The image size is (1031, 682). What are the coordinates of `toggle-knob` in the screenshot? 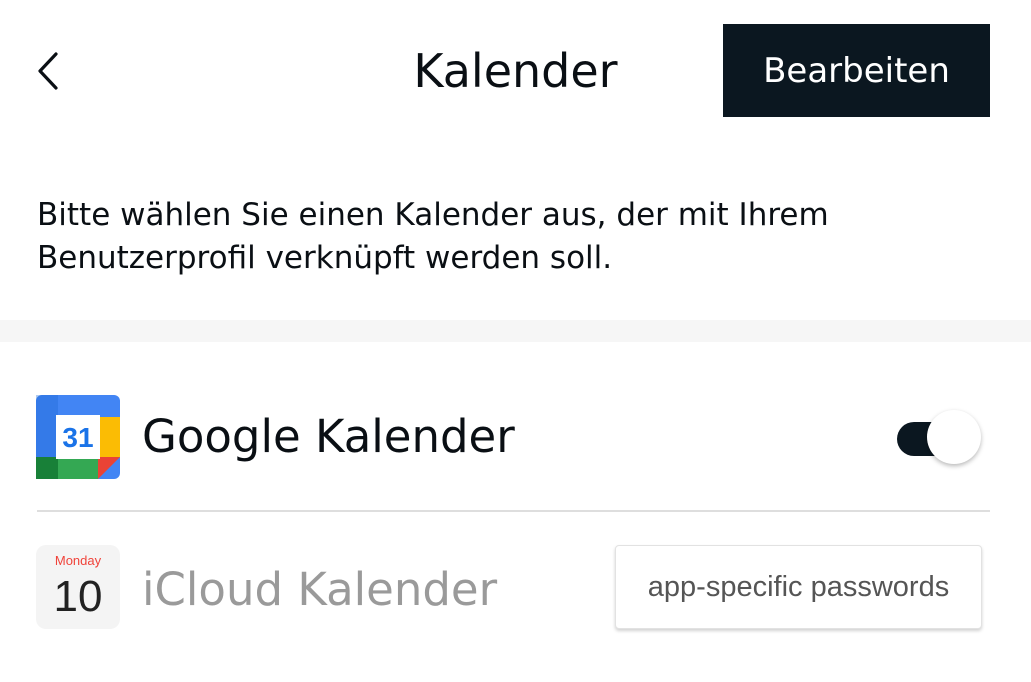 It's located at (954, 437).